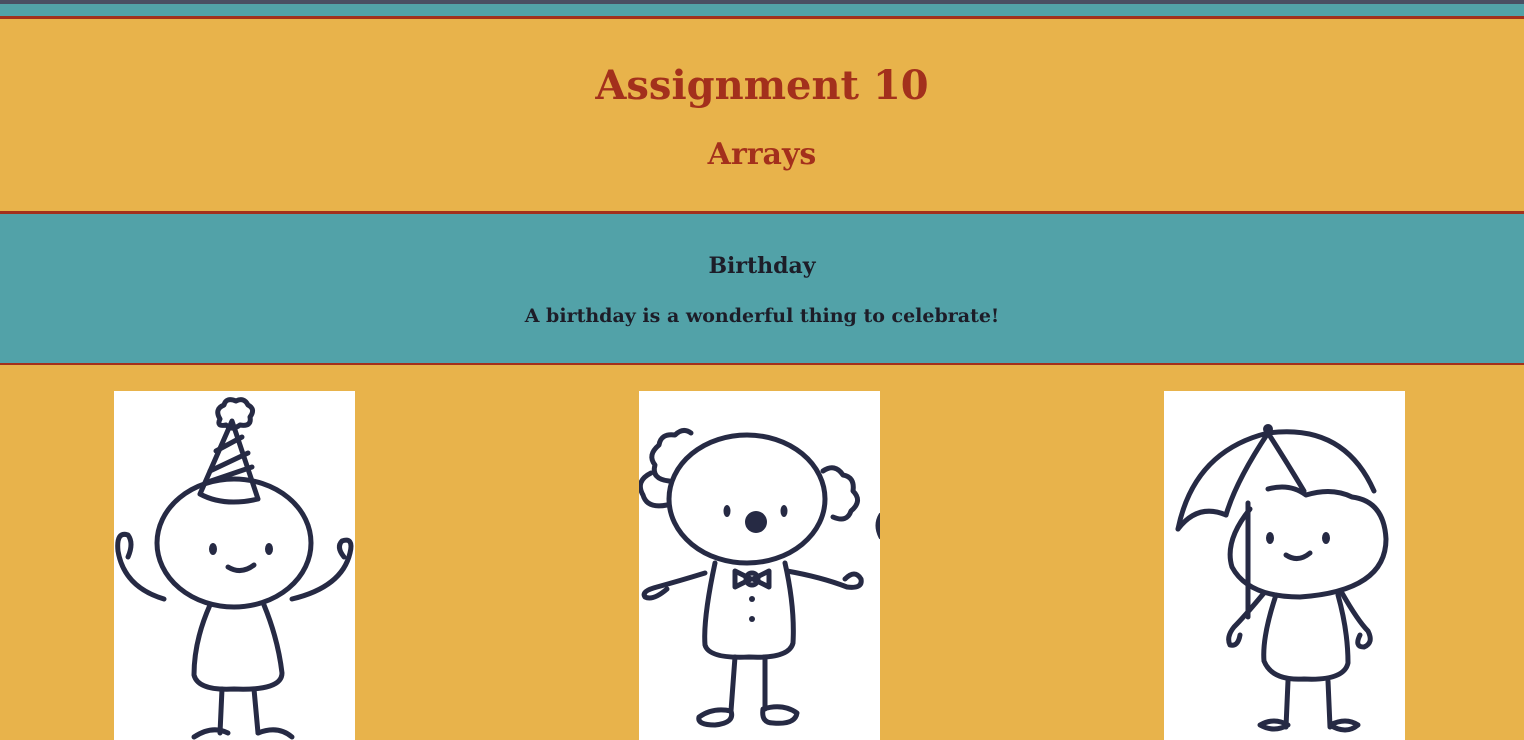  I want to click on gallery-image-umbrella, so click(1284, 565).